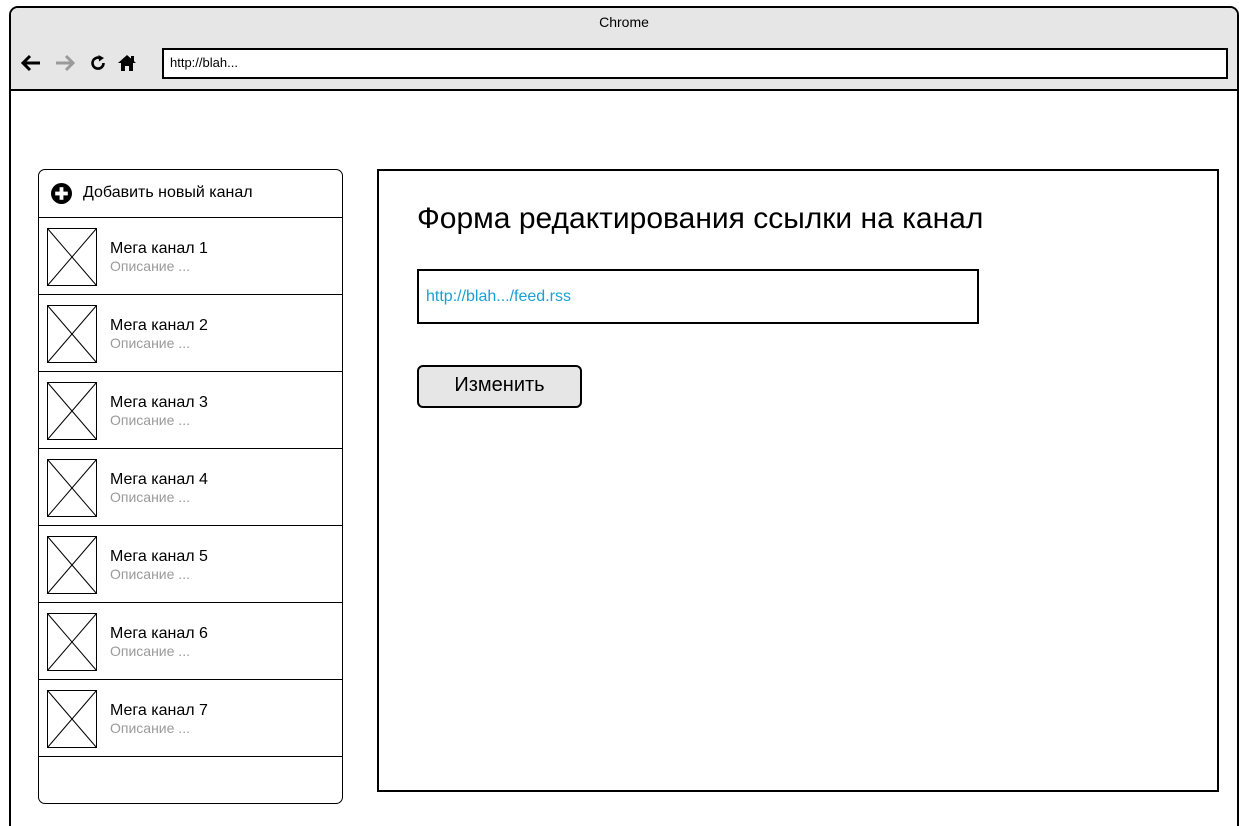 The width and height of the screenshot is (1239, 826). I want to click on forward-button, so click(65, 63).